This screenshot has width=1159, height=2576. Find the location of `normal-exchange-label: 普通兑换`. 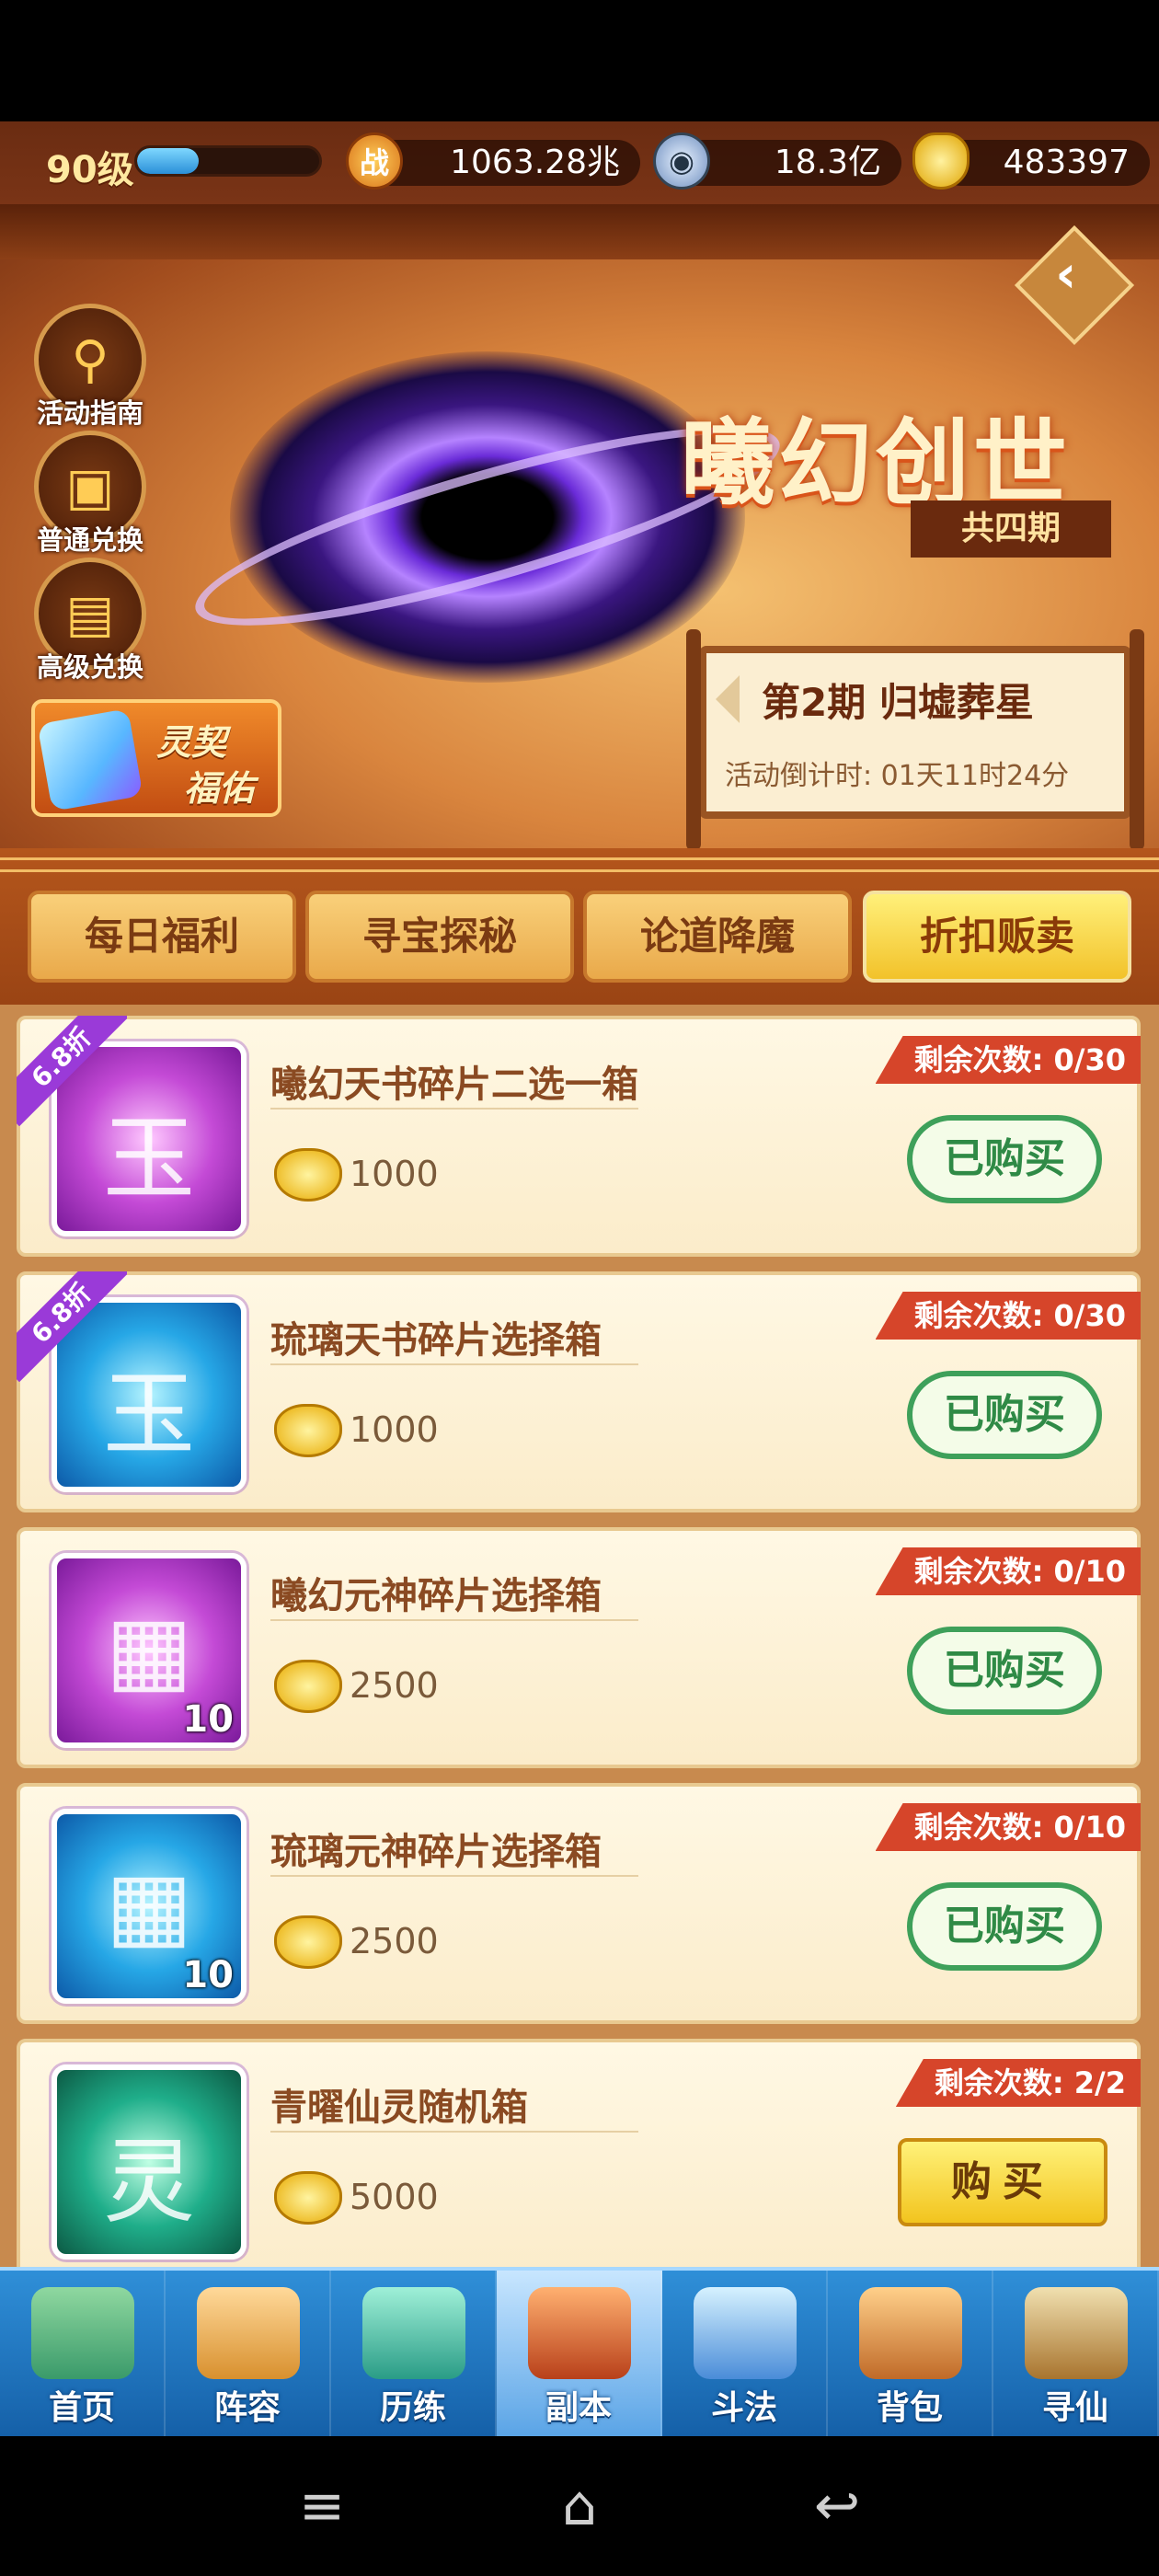

normal-exchange-label: 普通兑换 is located at coordinates (89, 540).